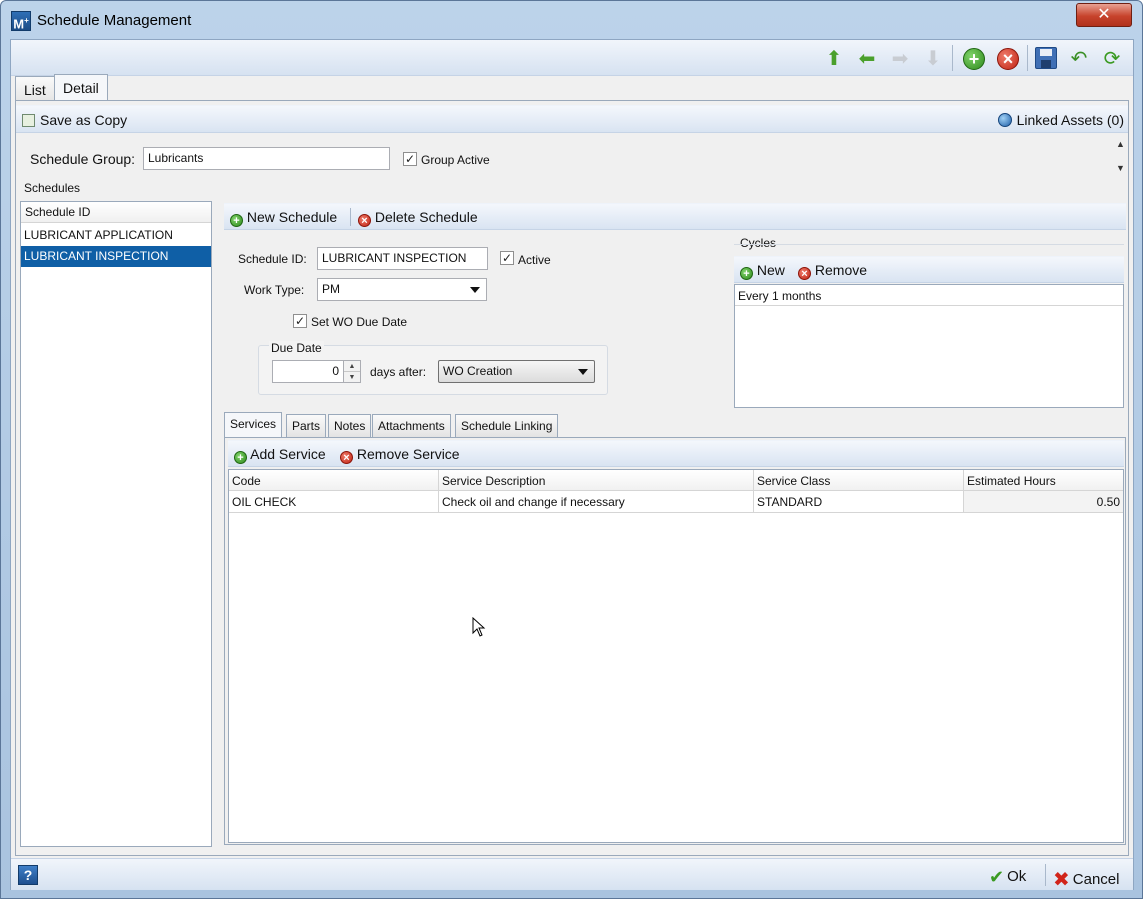 This screenshot has width=1143, height=899. Describe the element at coordinates (929, 346) in the screenshot. I see `cycles-list: Every 1 months` at that location.